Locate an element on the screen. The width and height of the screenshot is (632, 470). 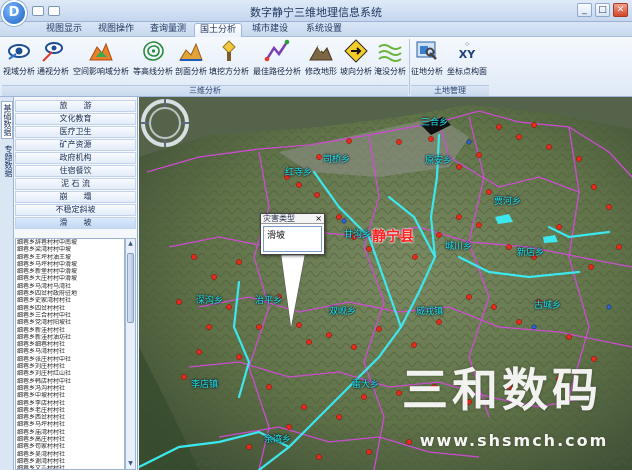
scroll-up-icon: ▲ is located at coordinates (130, 244).